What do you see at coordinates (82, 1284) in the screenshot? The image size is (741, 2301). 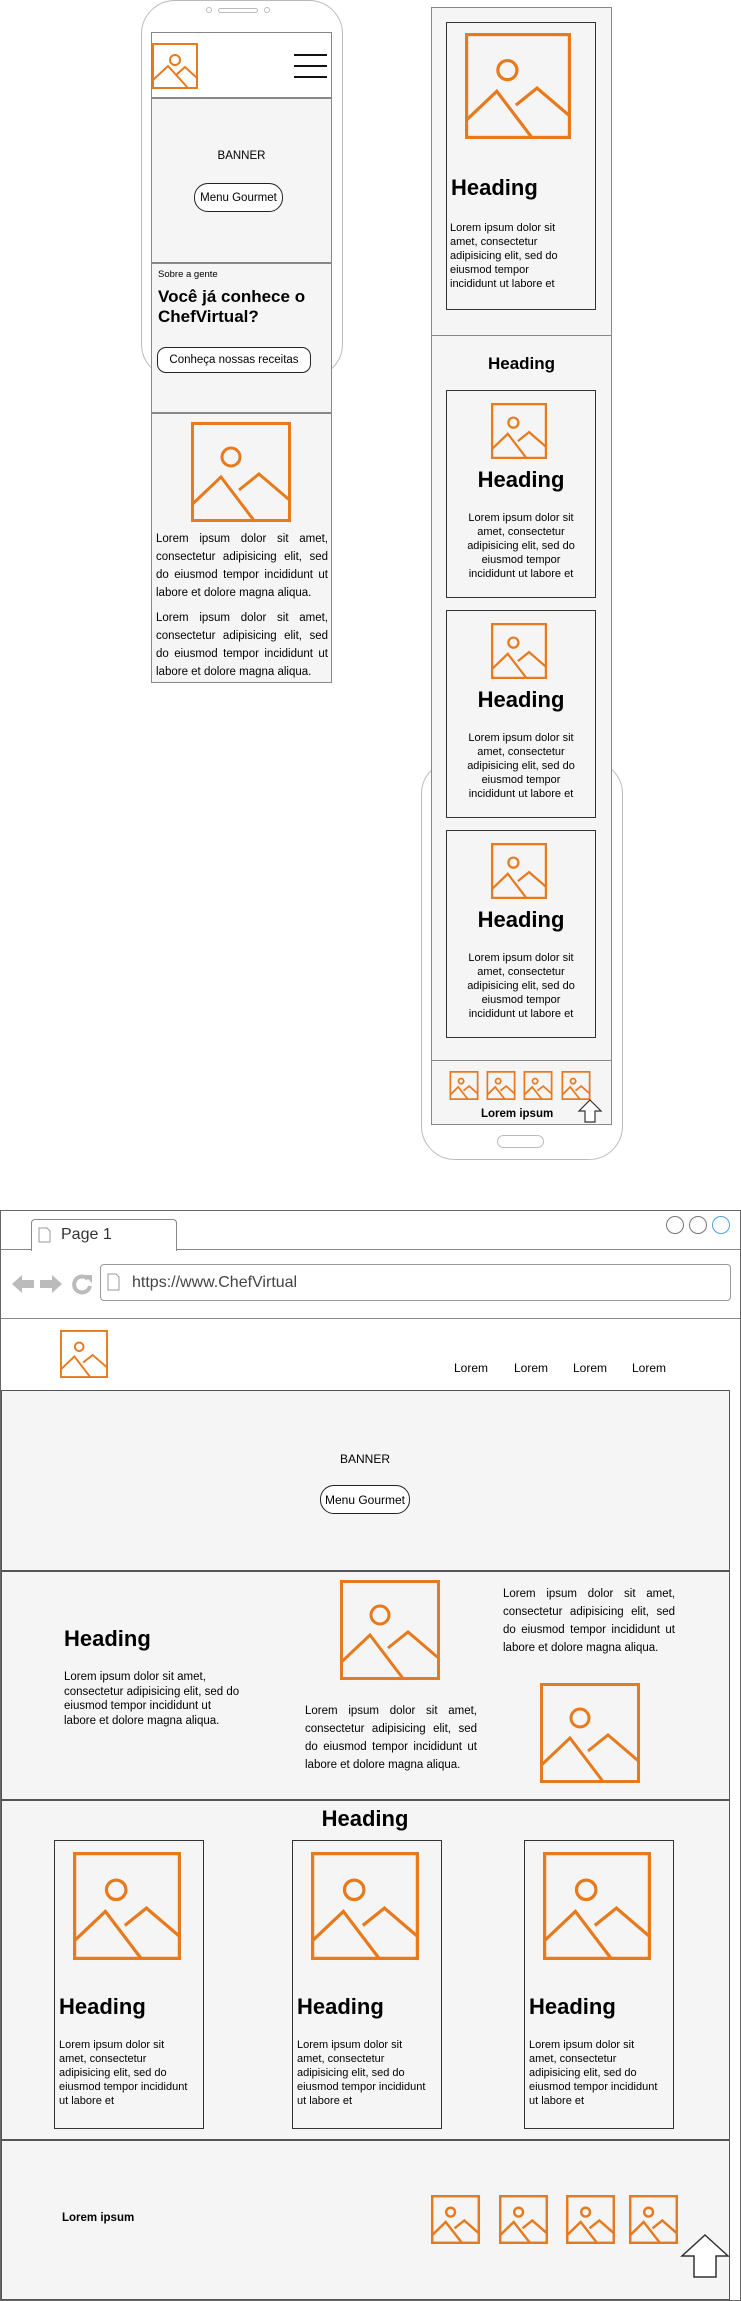 I see `reload-icon` at bounding box center [82, 1284].